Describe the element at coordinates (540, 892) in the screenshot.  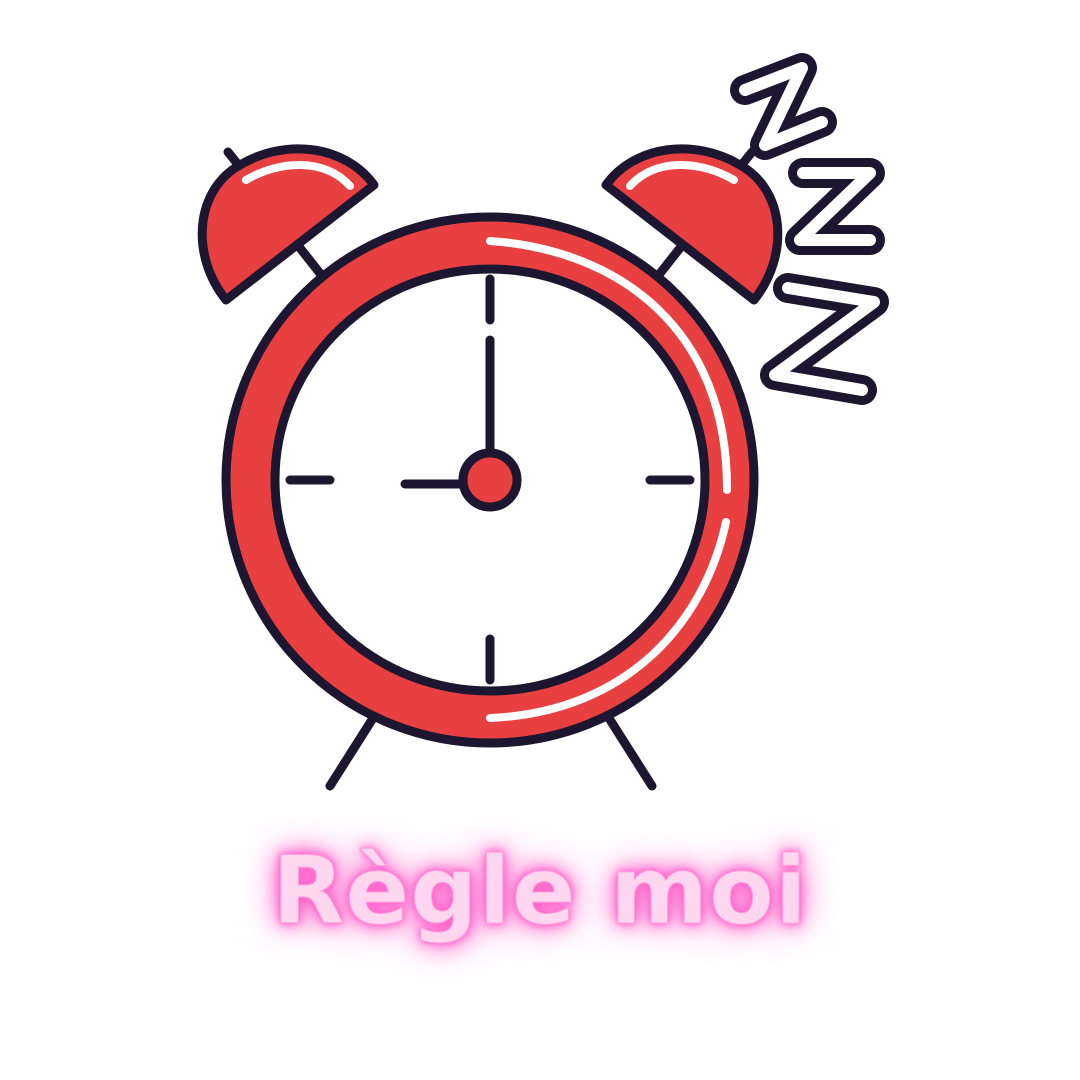
I see `caption-text: Règle moi` at that location.